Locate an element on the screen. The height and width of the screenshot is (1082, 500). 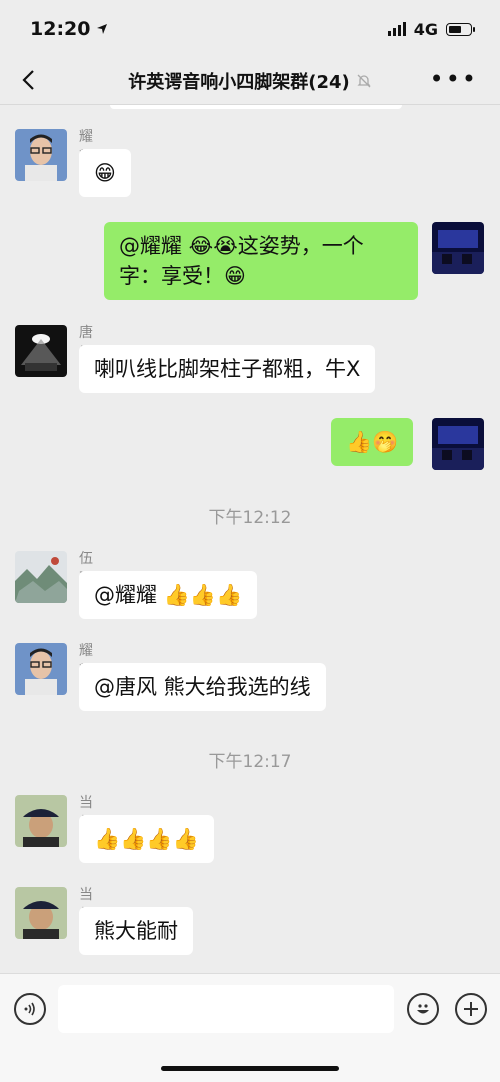
emoji-icon is located at coordinates (423, 1009).